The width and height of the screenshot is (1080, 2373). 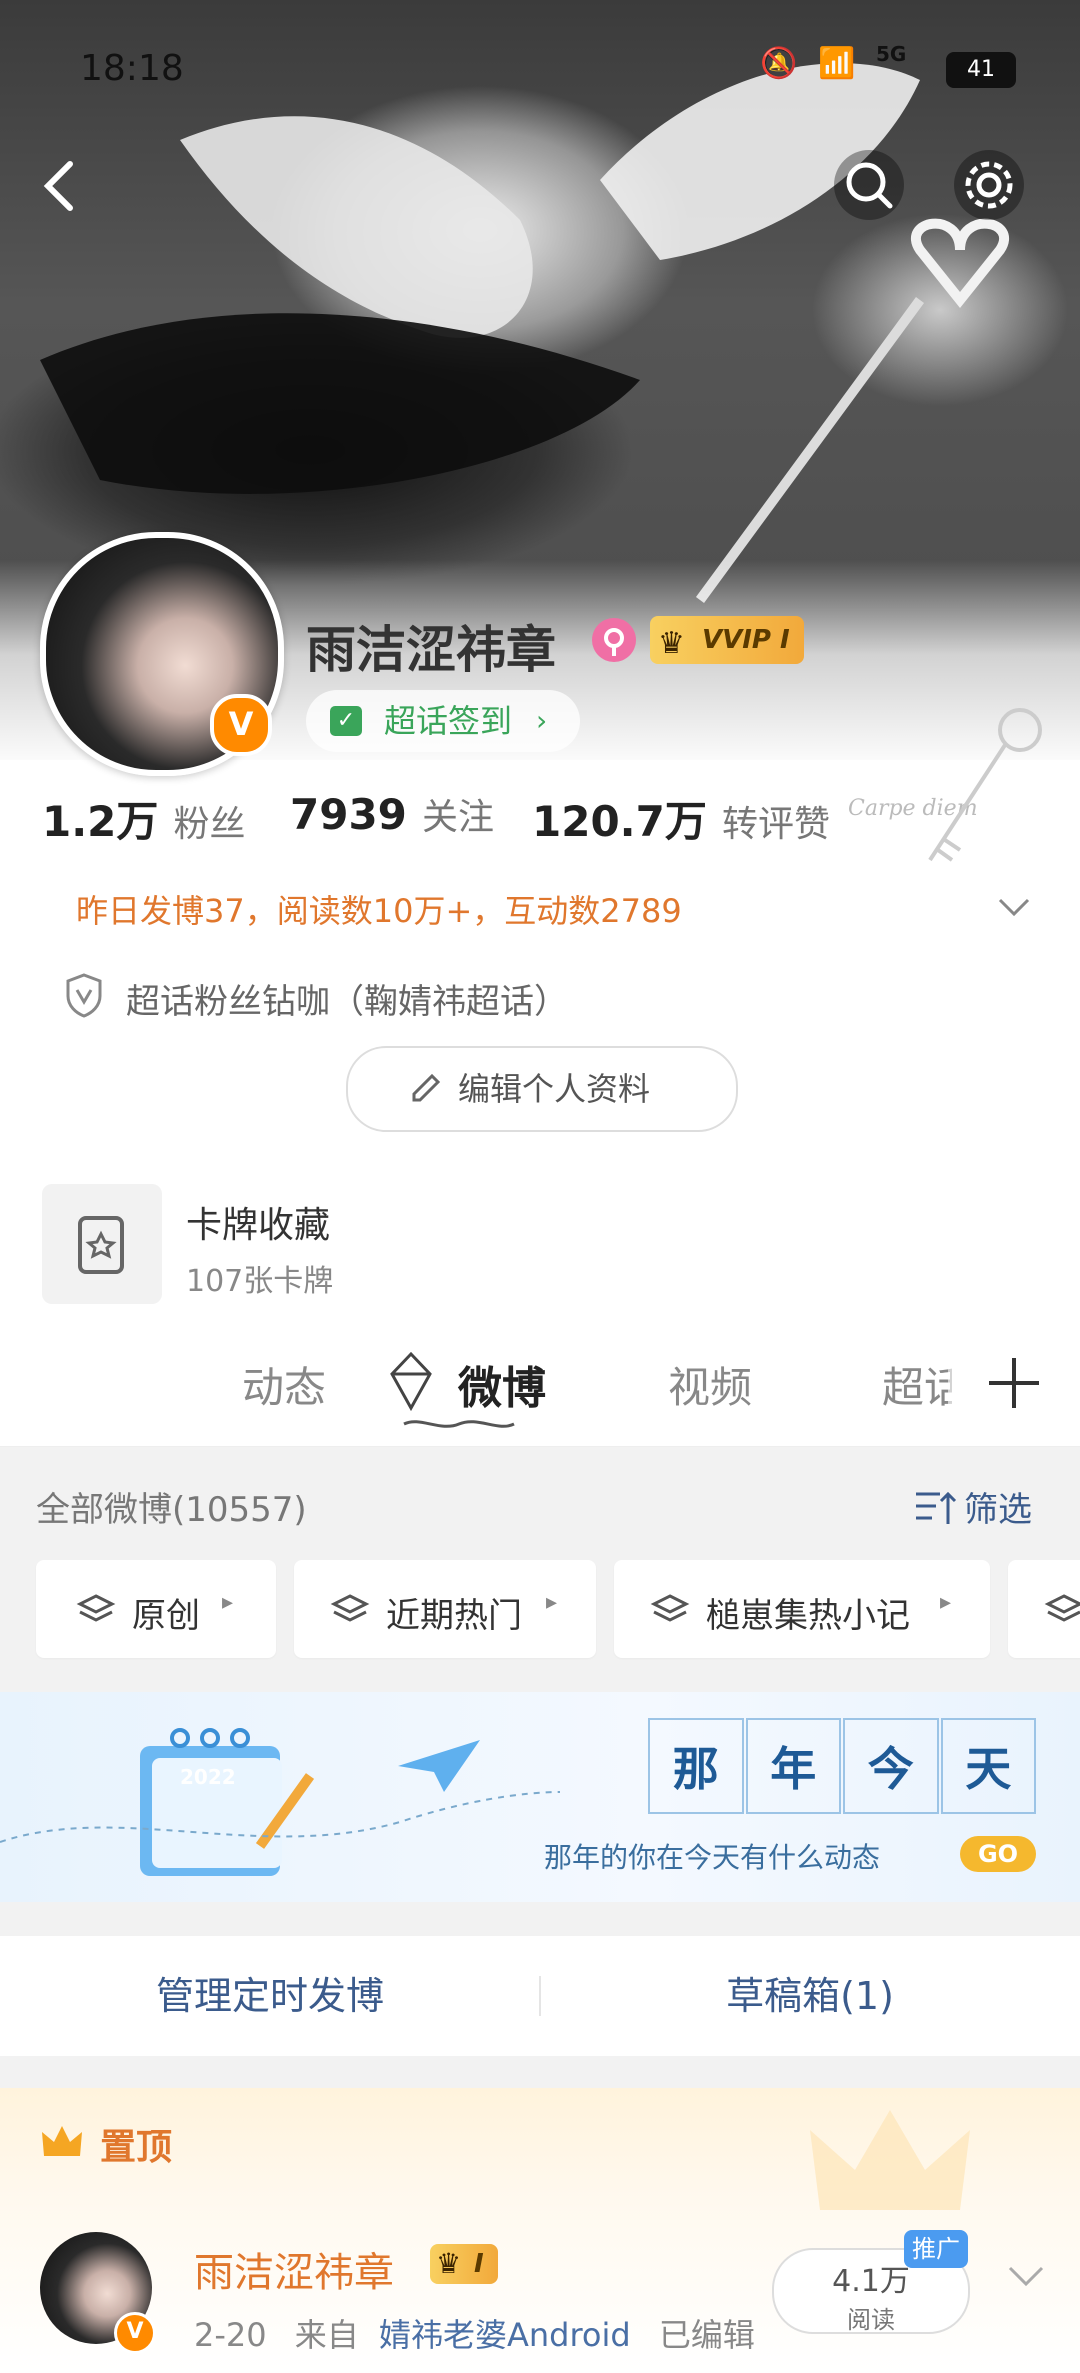 What do you see at coordinates (348, 814) in the screenshot?
I see `stat-following-value: 7939` at bounding box center [348, 814].